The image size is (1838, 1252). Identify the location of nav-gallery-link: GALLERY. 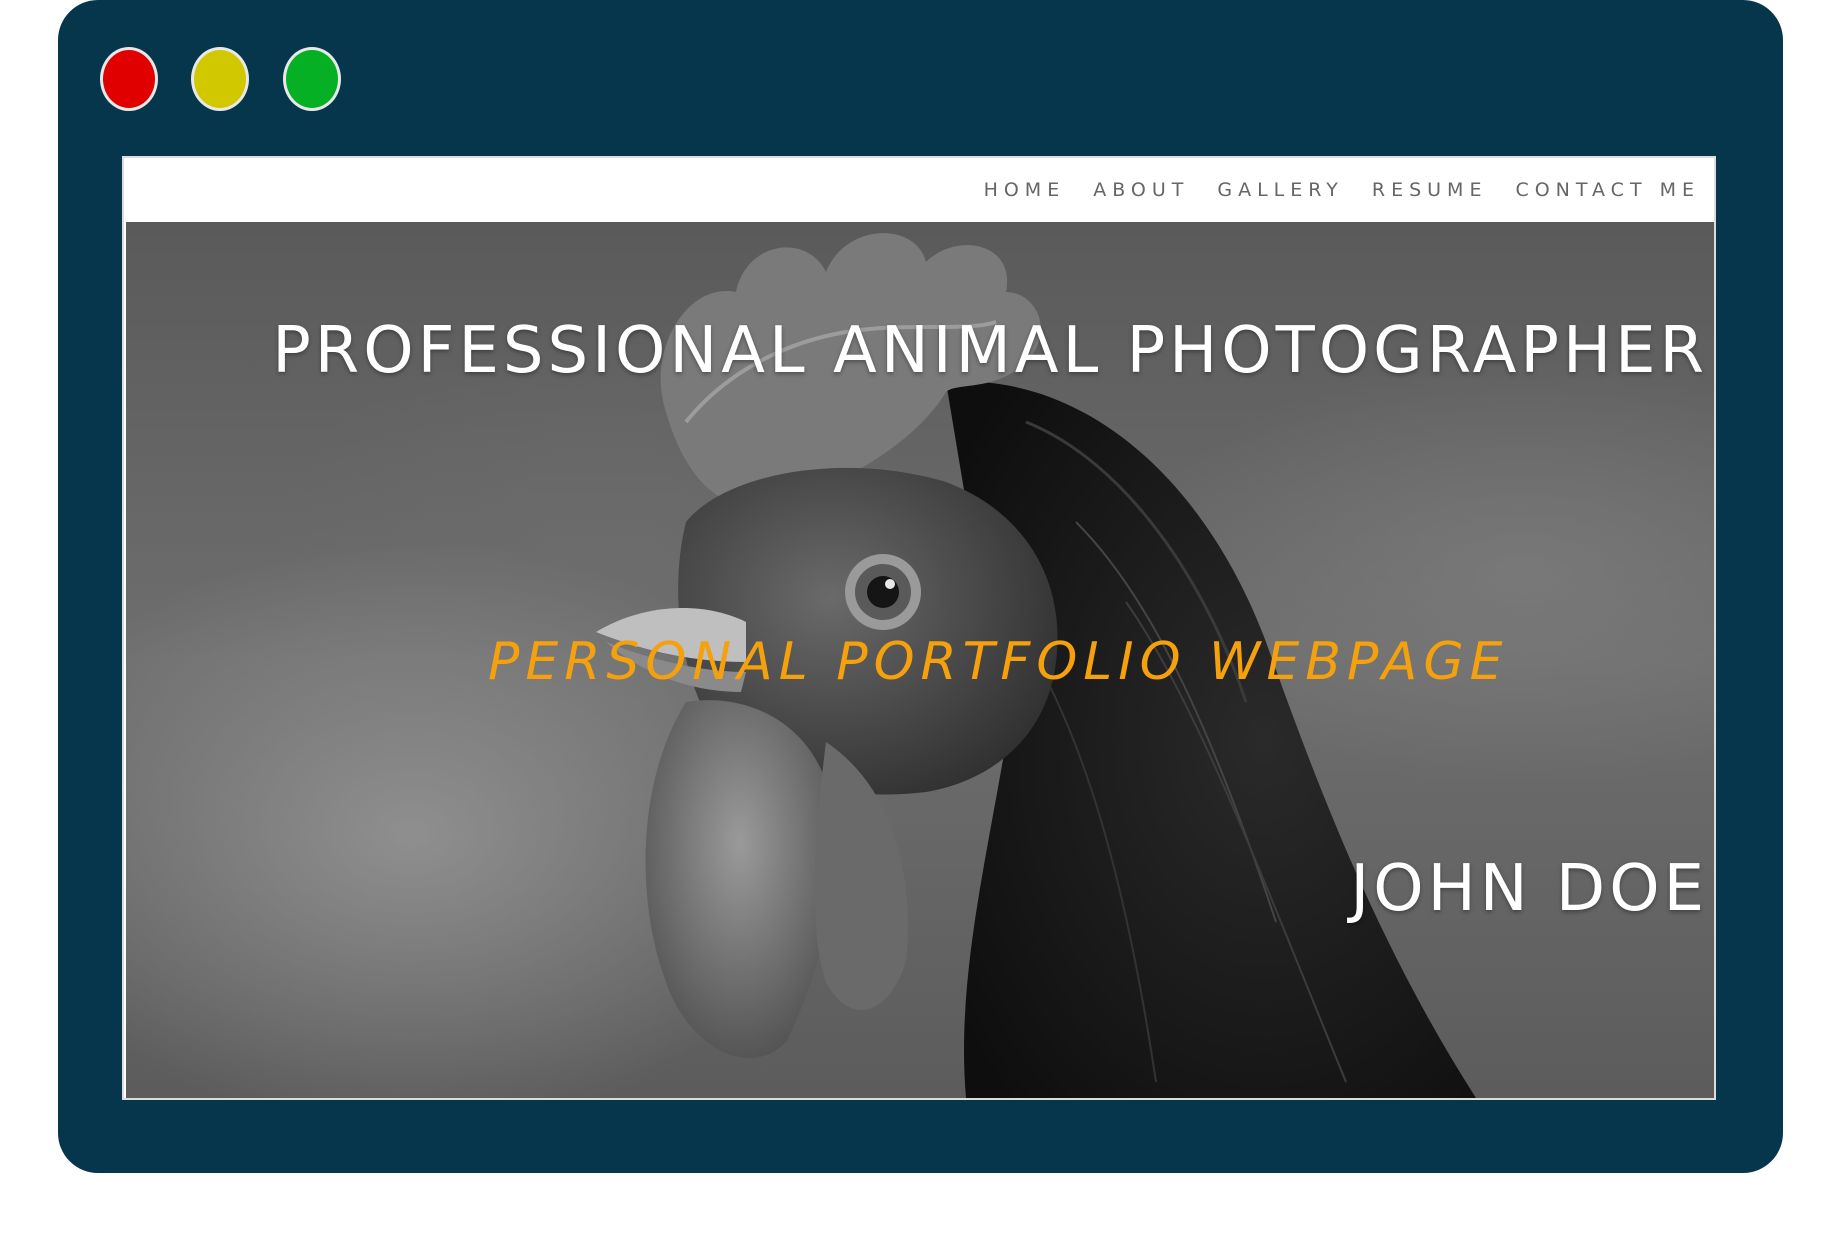
(1280, 190).